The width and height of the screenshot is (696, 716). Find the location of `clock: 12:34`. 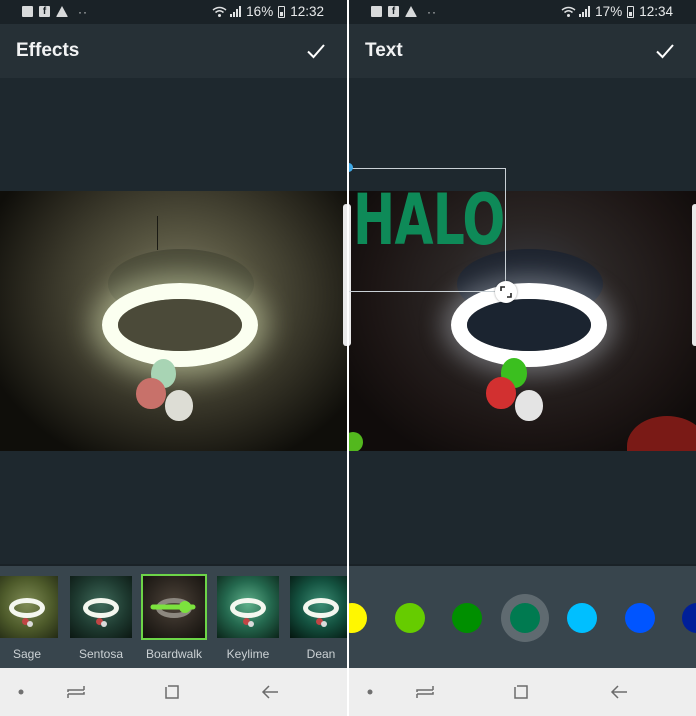

clock: 12:34 is located at coordinates (656, 11).